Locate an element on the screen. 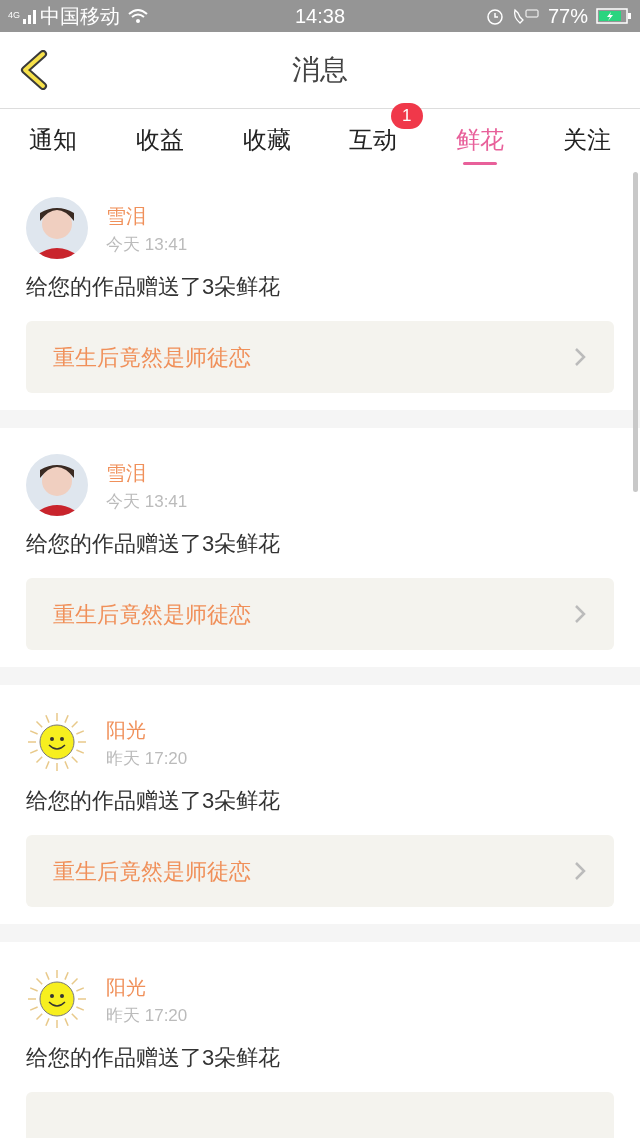  page-title: 消息 is located at coordinates (320, 70).